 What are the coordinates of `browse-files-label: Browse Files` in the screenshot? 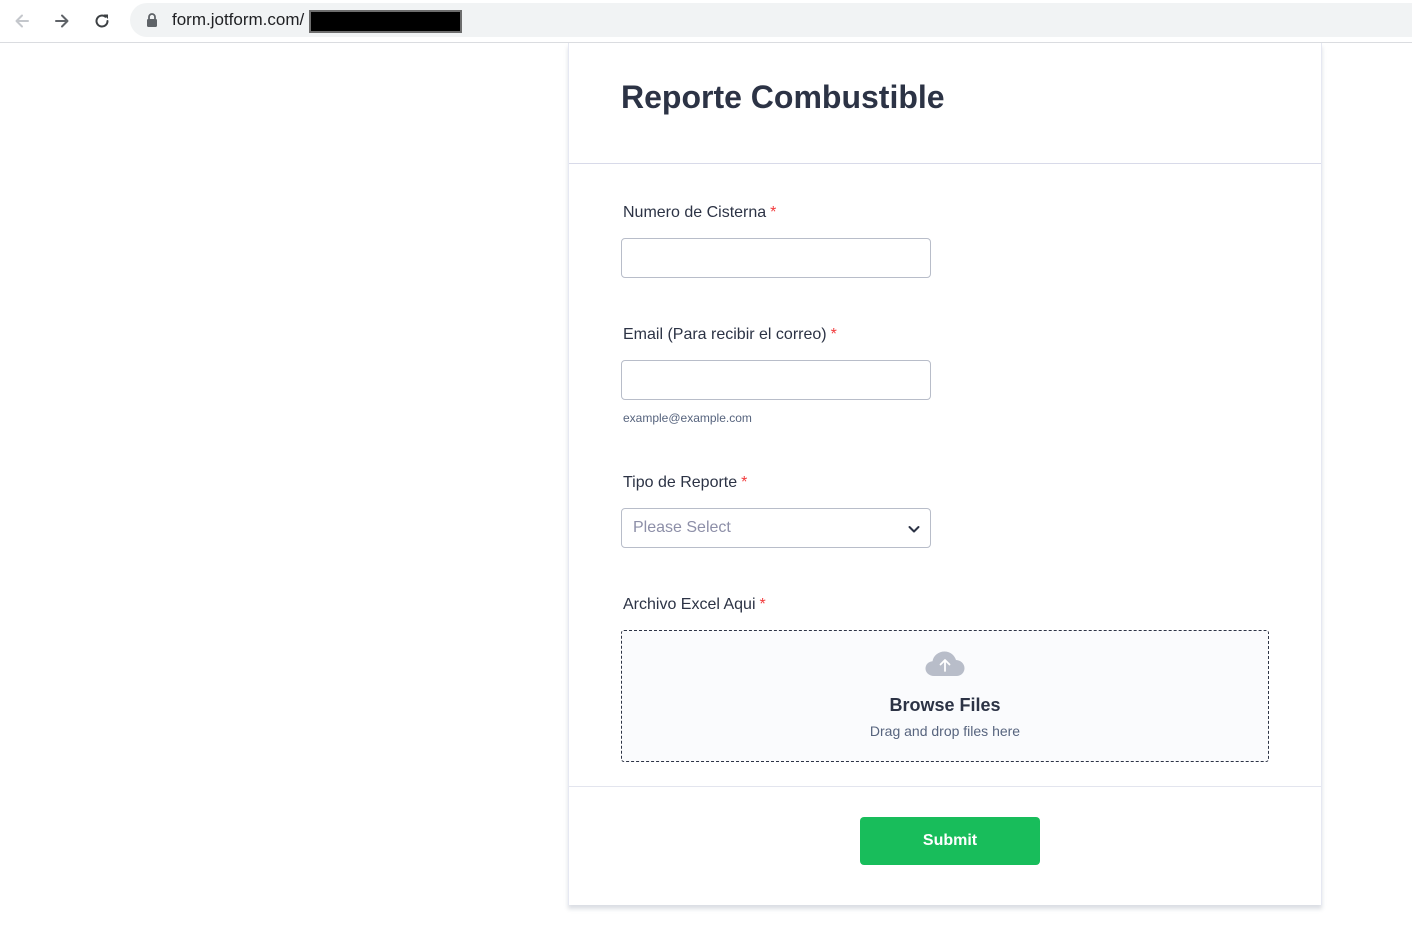 It's located at (945, 705).